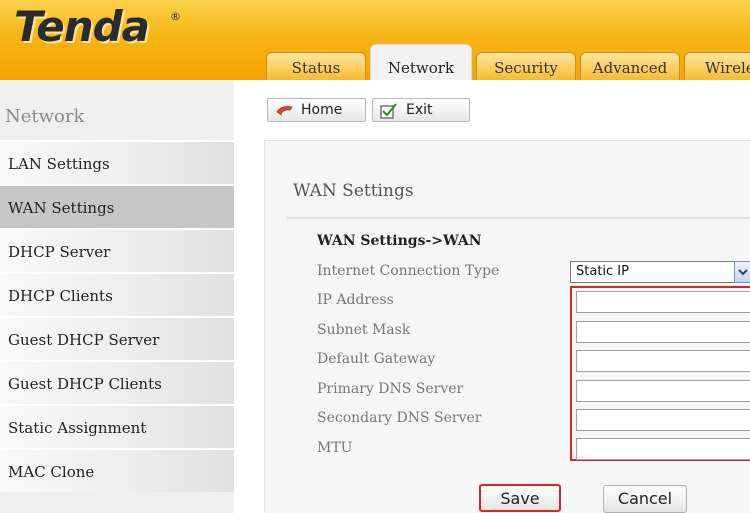 This screenshot has width=750, height=513. I want to click on tenda-logo: Tenda, so click(82, 26).